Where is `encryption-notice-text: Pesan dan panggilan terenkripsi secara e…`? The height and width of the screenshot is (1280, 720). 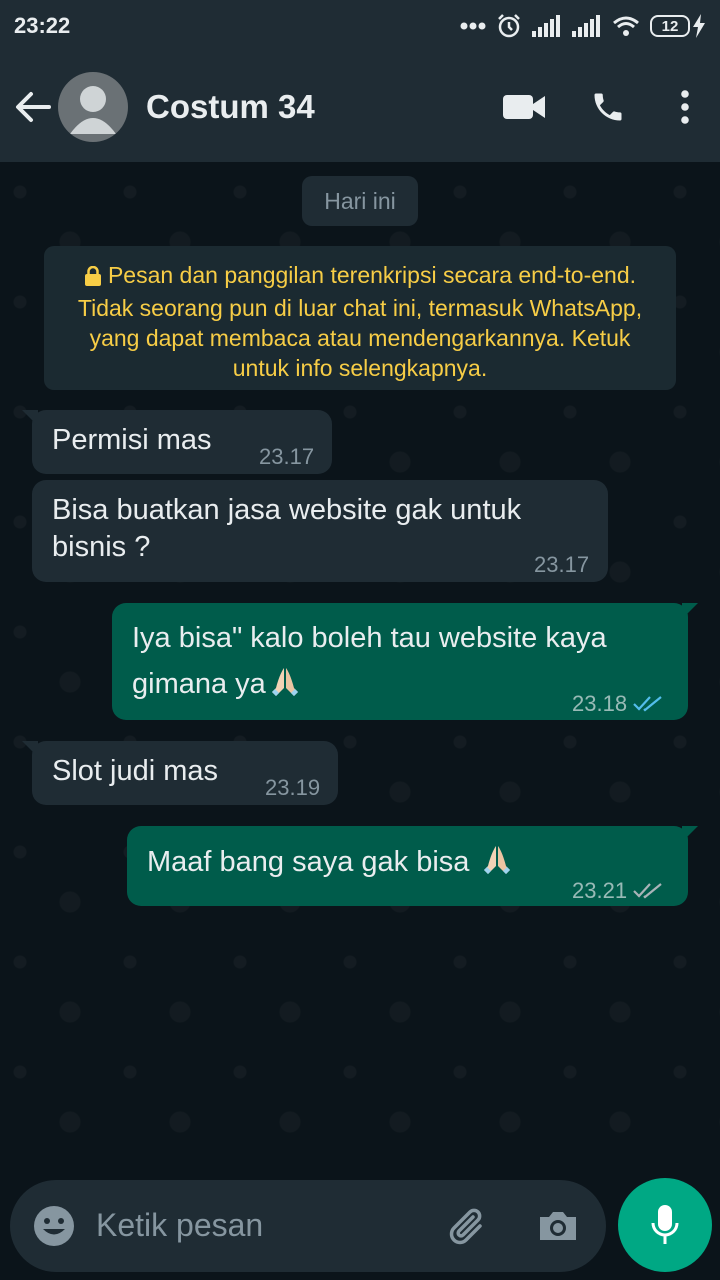
encryption-notice-text: Pesan dan panggilan terenkripsi secara e… is located at coordinates (360, 321).